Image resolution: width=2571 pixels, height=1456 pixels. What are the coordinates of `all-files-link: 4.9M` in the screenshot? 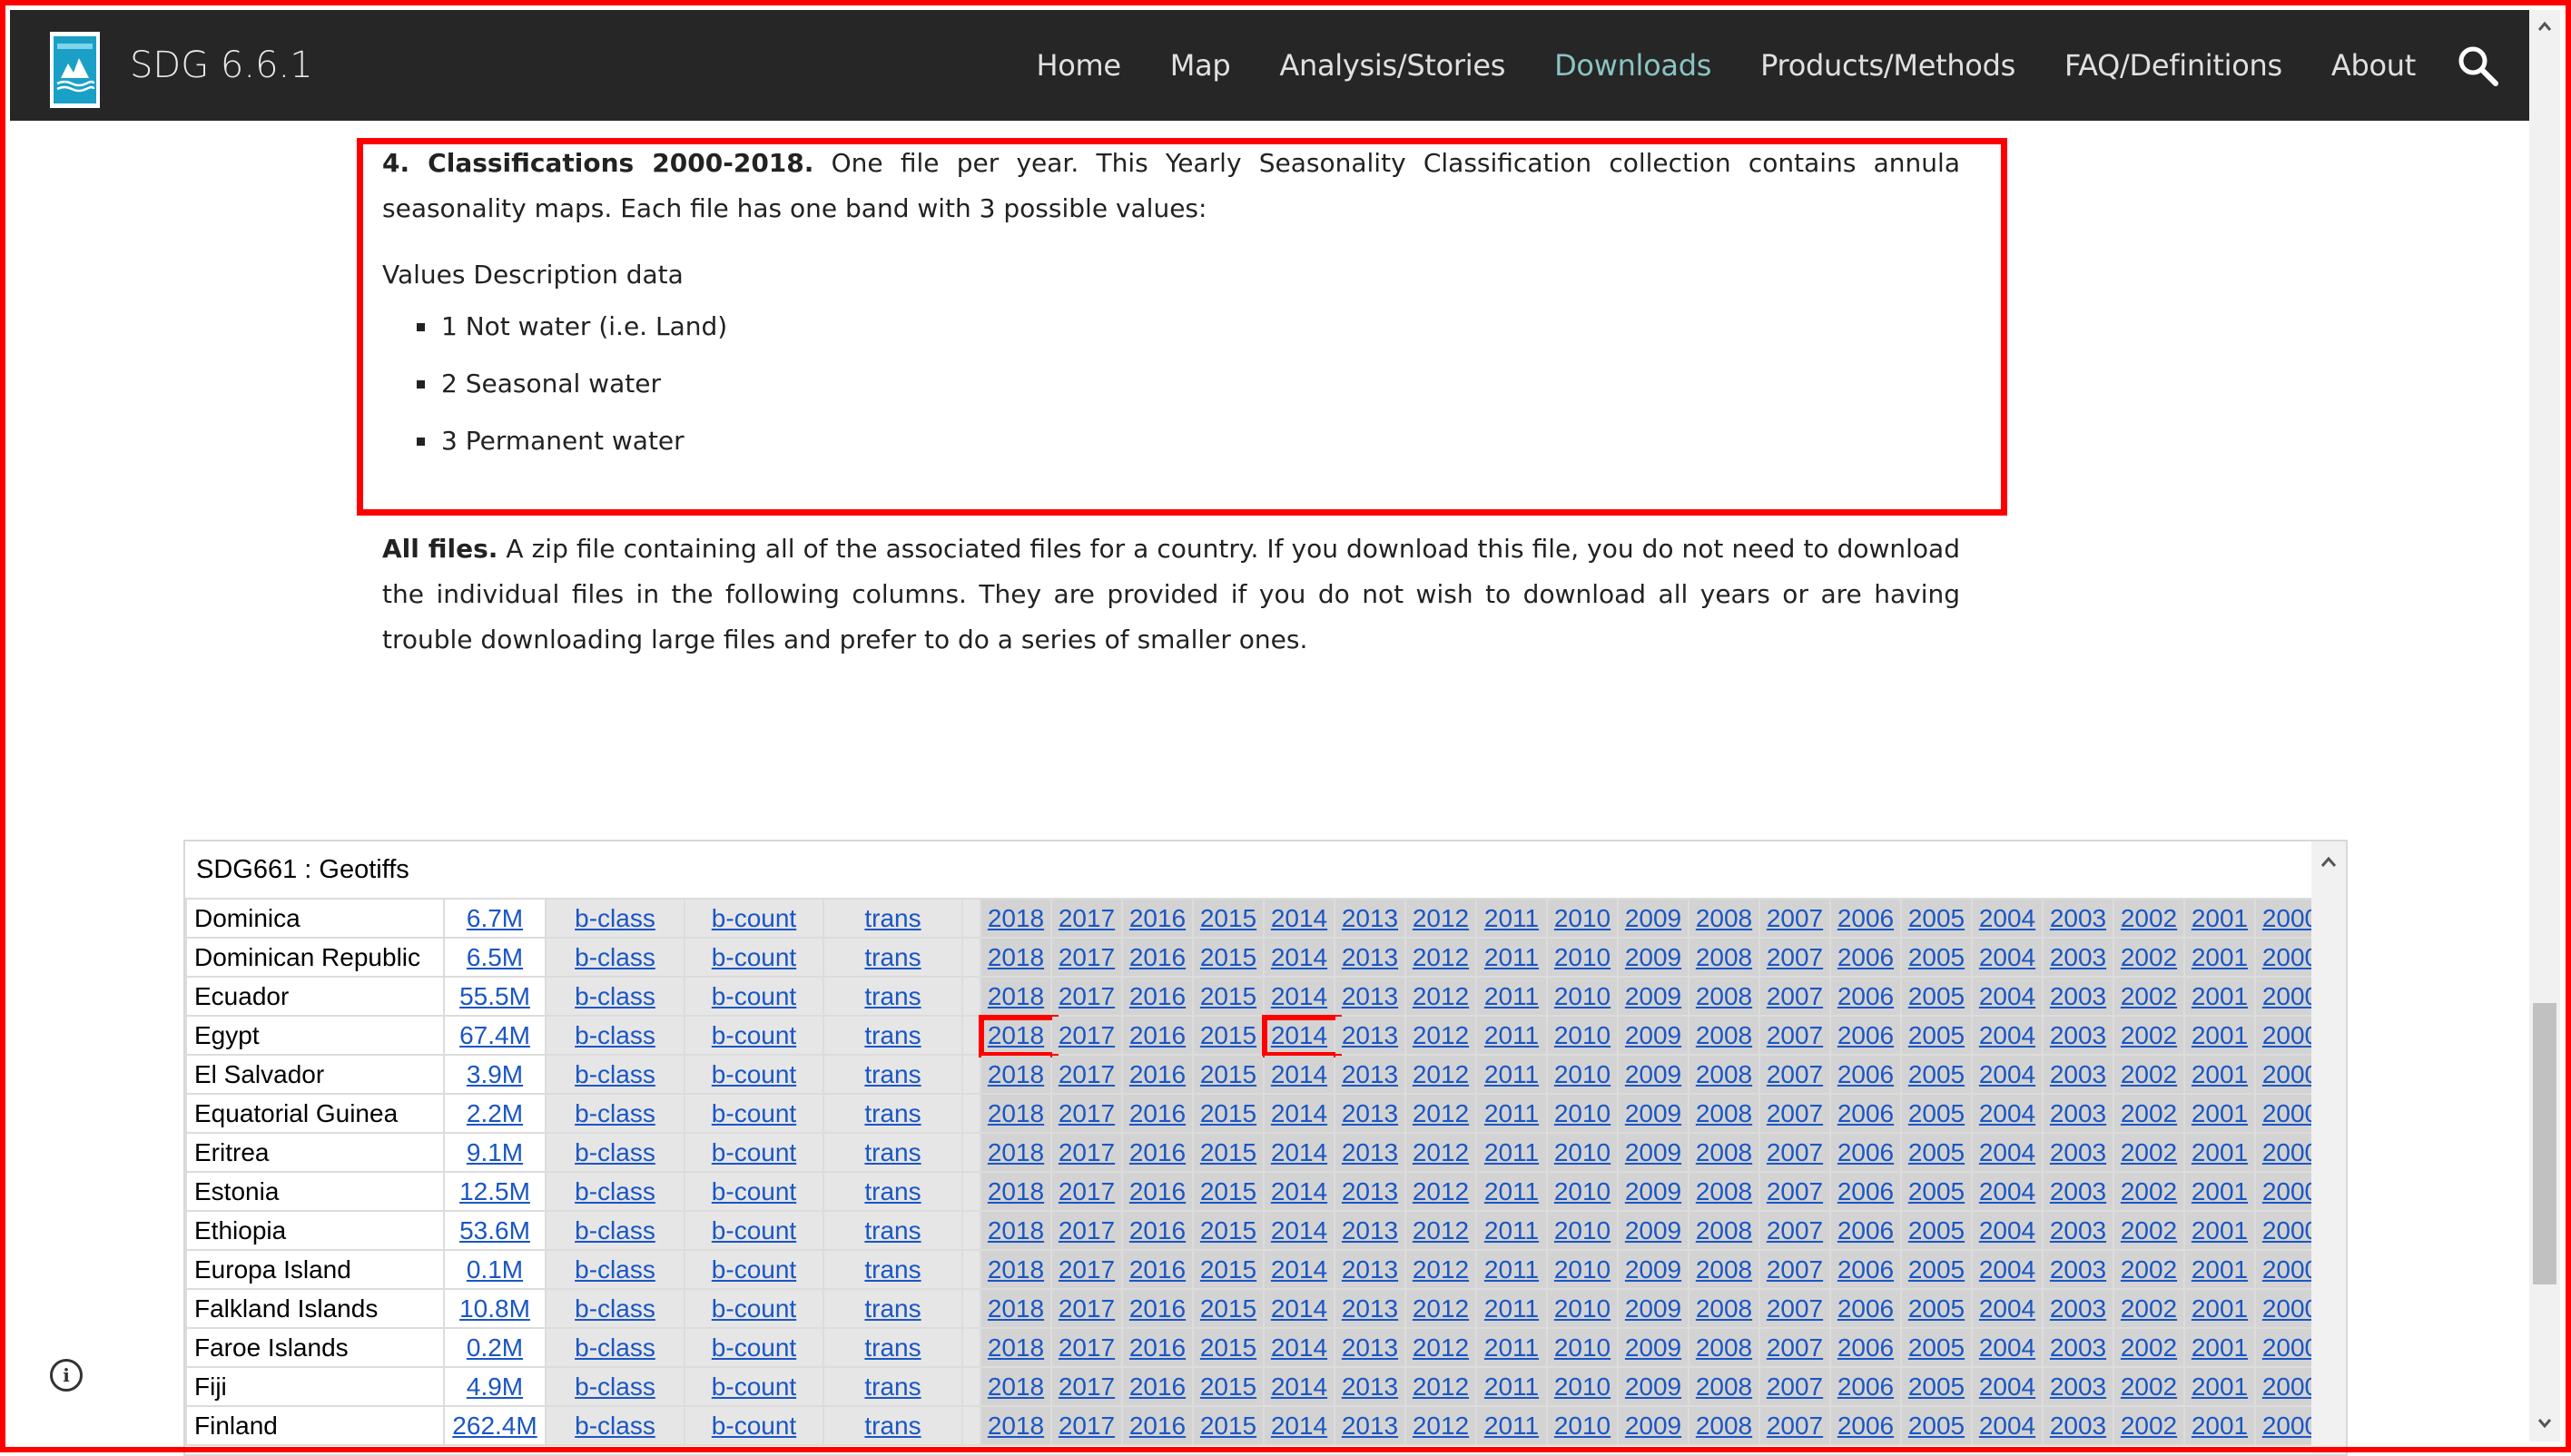 It's located at (495, 1386).